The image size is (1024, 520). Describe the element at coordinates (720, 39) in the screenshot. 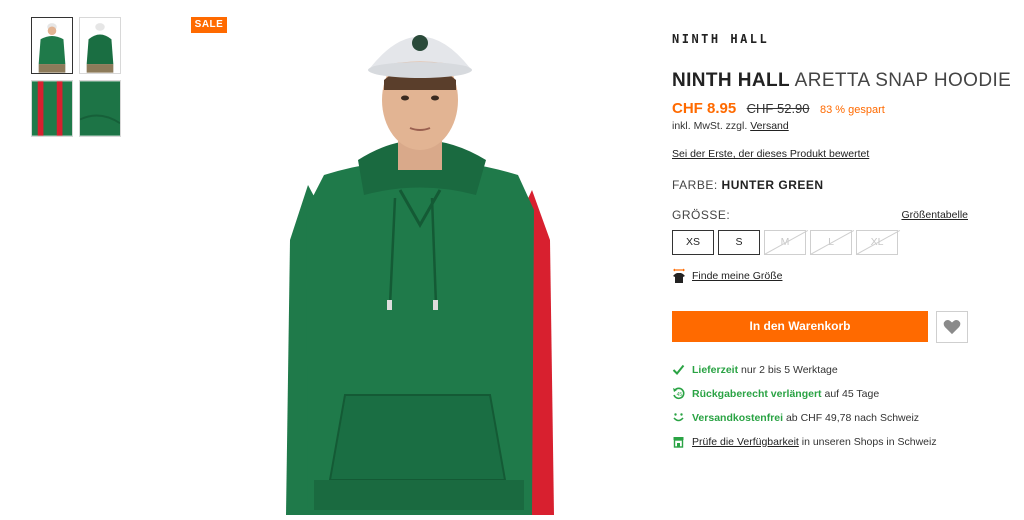

I see `brand-logo: NINTH HALL` at that location.